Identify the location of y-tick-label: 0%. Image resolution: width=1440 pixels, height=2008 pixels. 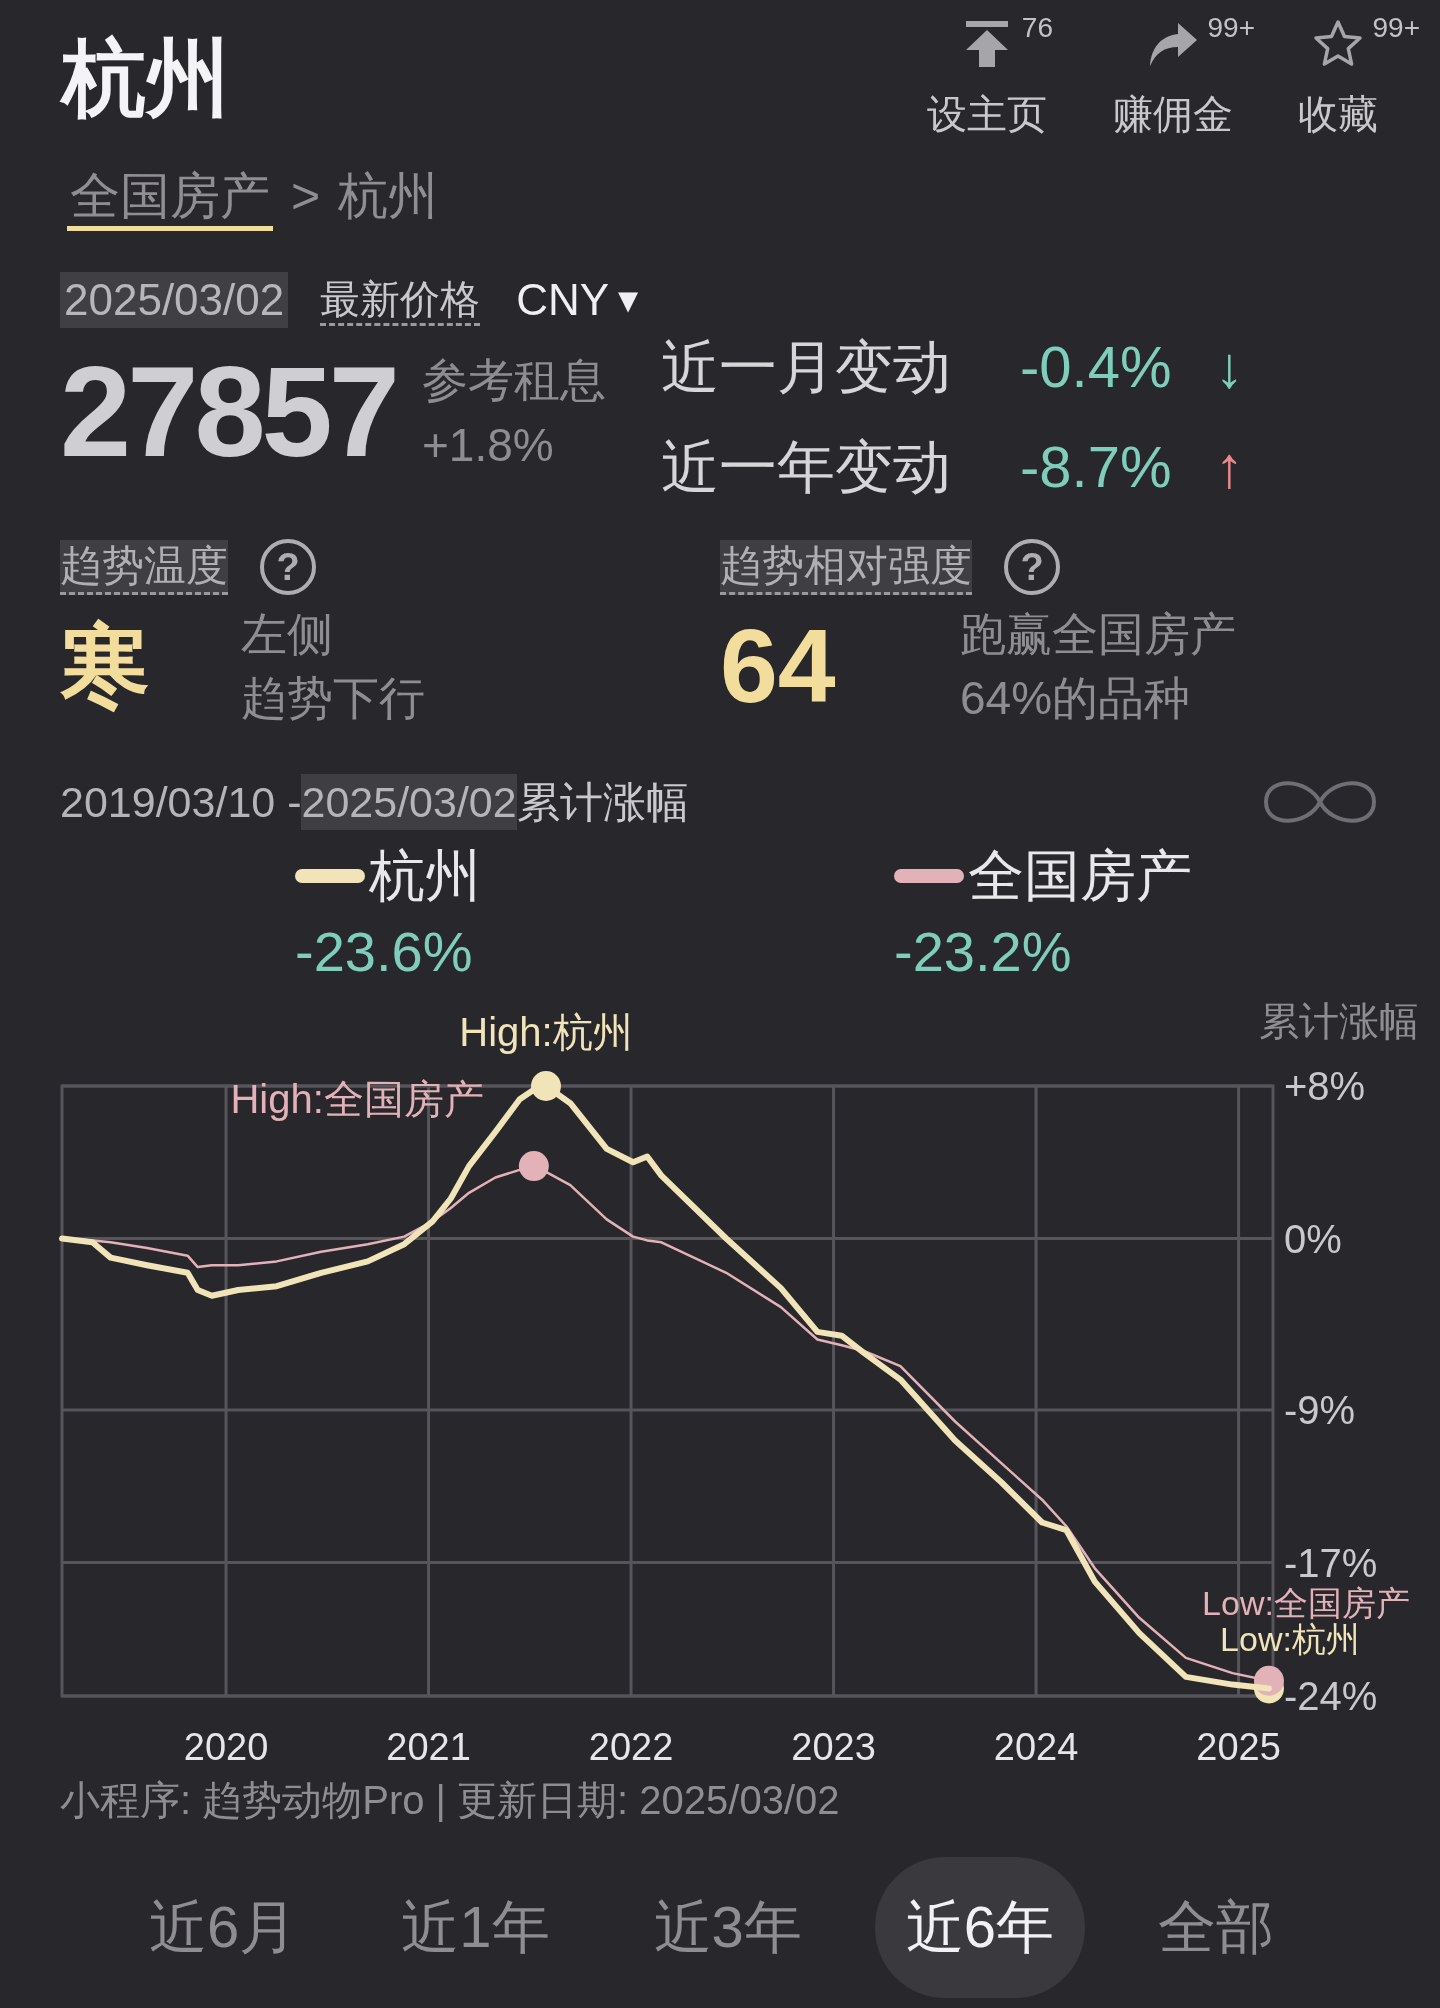
(1313, 1238).